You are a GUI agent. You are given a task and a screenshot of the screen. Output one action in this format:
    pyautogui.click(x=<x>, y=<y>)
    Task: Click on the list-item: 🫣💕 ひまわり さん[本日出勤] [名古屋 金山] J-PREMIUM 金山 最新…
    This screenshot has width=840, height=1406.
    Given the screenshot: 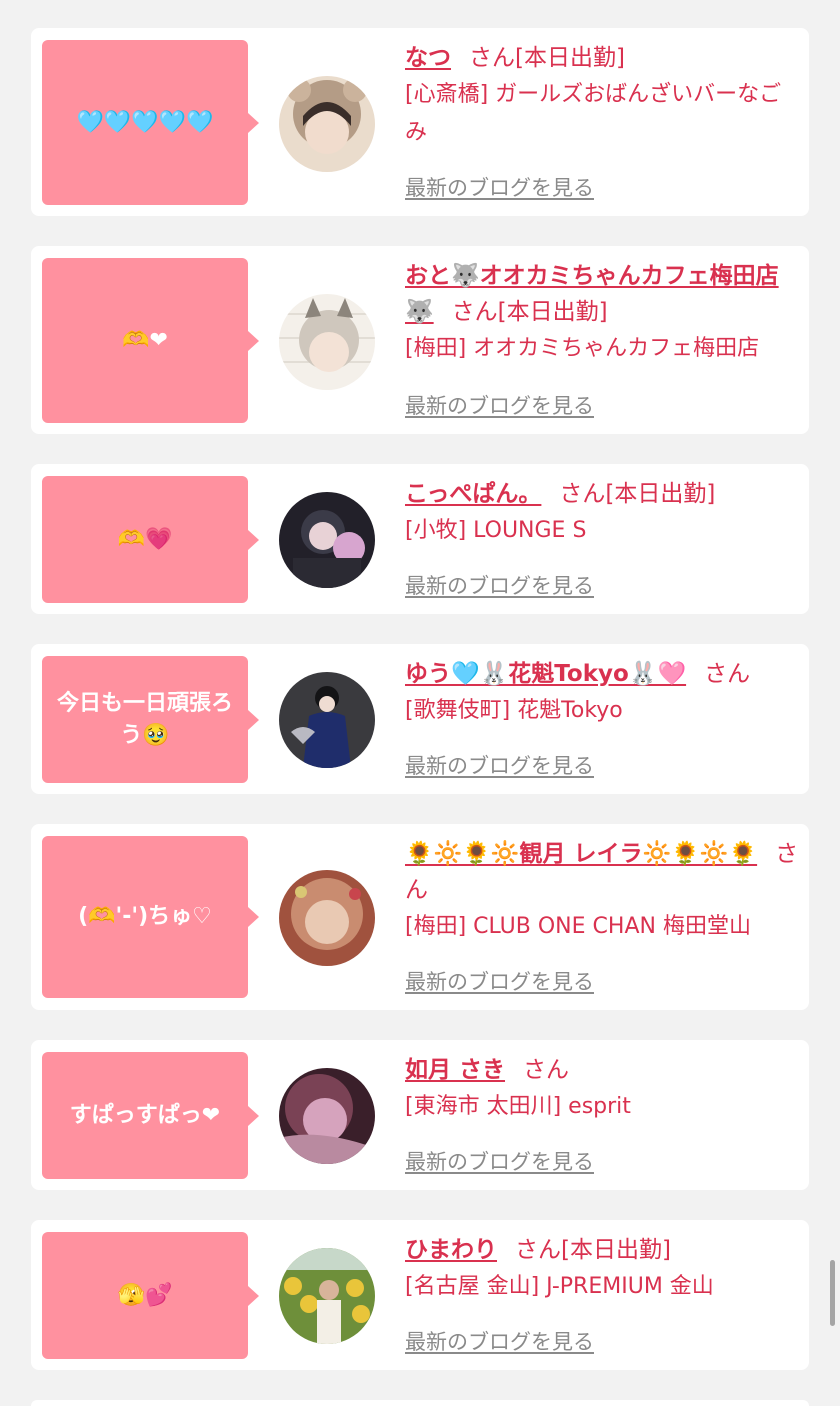 What is the action you would take?
    pyautogui.click(x=420, y=1295)
    